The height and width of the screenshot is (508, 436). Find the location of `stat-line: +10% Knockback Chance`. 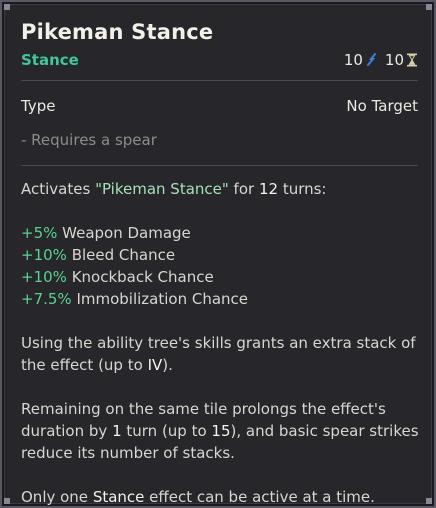

stat-line: +10% Knockback Chance is located at coordinates (220, 277).